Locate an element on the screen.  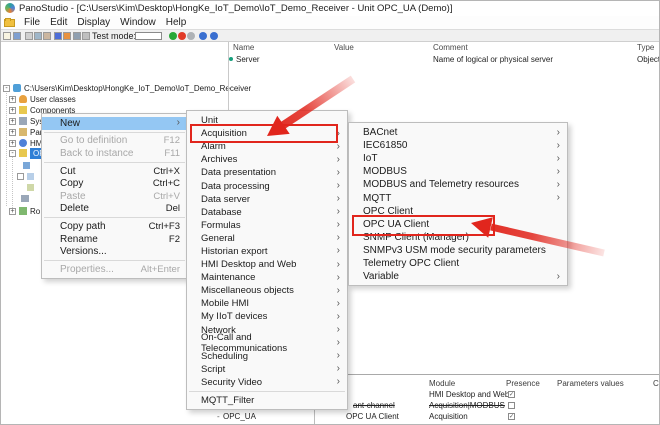
menubar-item-display: Display is located at coordinates (93, 22).